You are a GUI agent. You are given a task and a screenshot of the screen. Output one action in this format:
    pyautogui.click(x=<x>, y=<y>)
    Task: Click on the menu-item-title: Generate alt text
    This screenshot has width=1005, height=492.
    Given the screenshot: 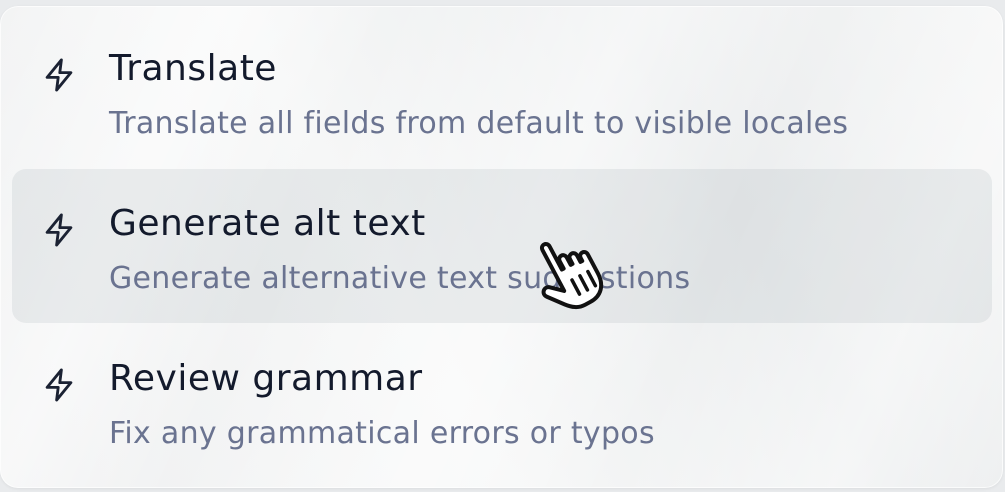 What is the action you would take?
    pyautogui.click(x=267, y=223)
    